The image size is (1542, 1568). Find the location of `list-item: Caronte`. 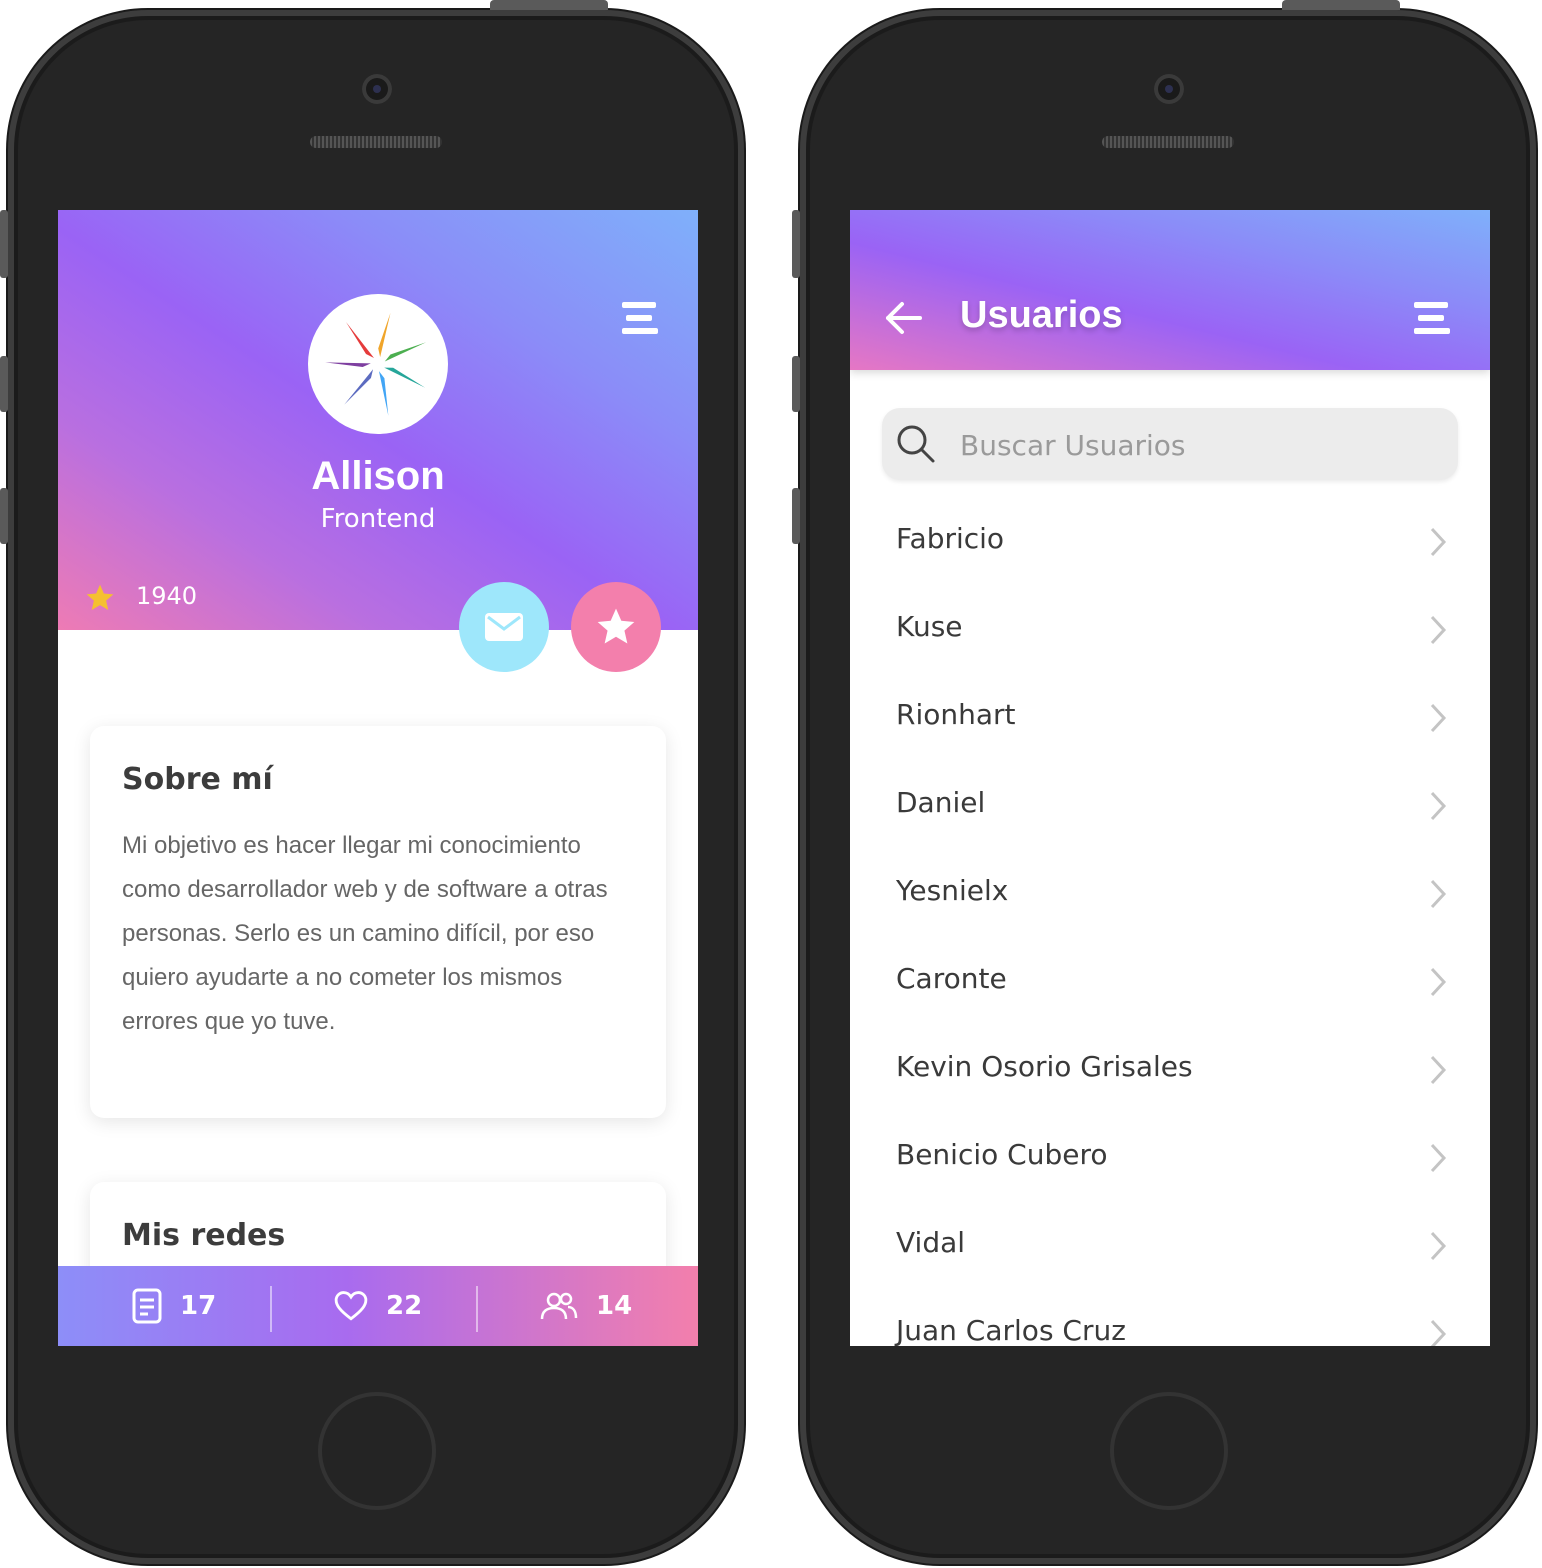

list-item: Caronte is located at coordinates (1170, 982).